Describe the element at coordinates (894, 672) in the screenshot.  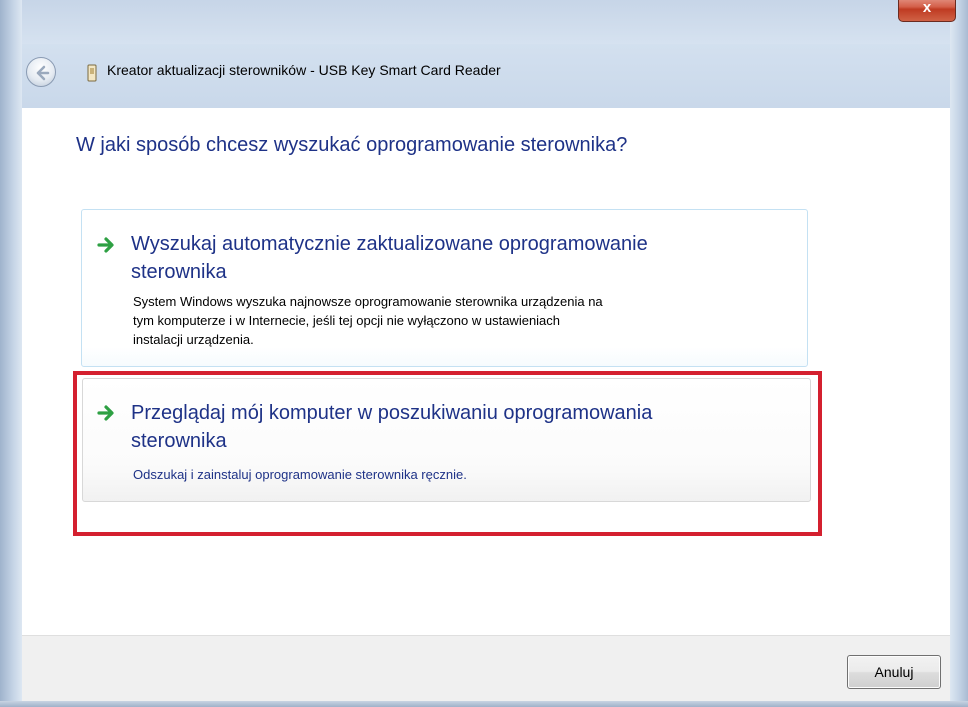
I see `cancel-button: Anuluj` at that location.